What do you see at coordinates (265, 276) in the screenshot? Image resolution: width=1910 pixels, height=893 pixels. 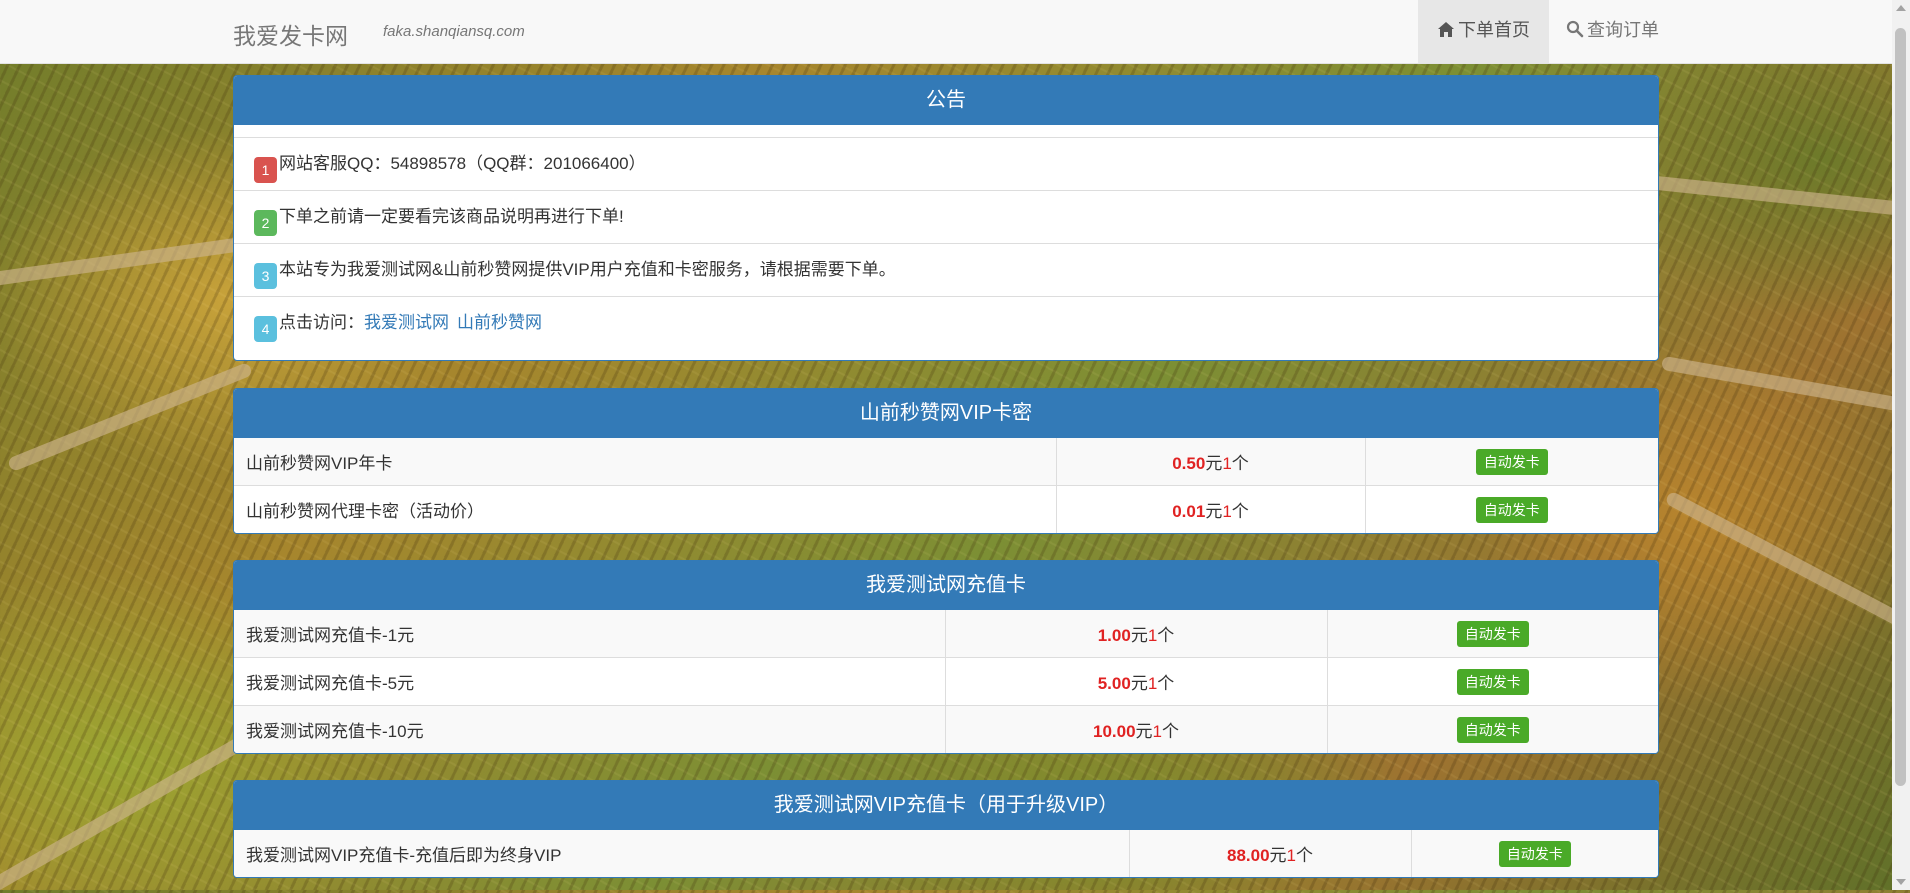 I see `notice-number-badge: 3` at bounding box center [265, 276].